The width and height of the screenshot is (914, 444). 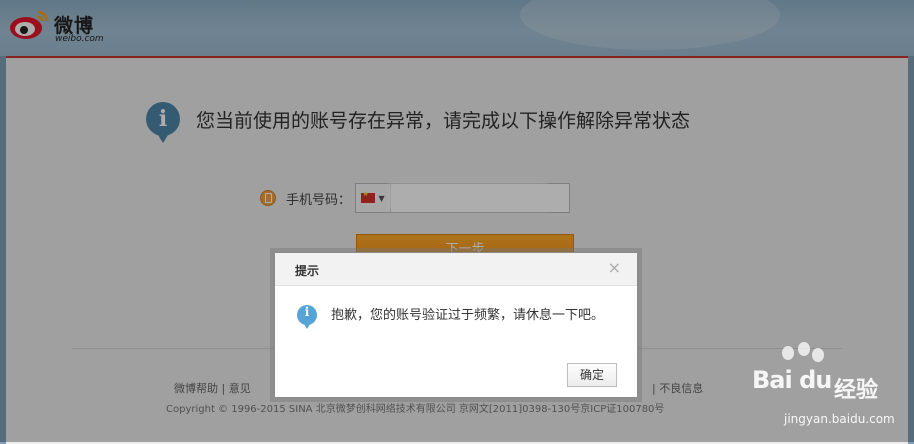 I want to click on close-icon: ×, so click(x=614, y=267).